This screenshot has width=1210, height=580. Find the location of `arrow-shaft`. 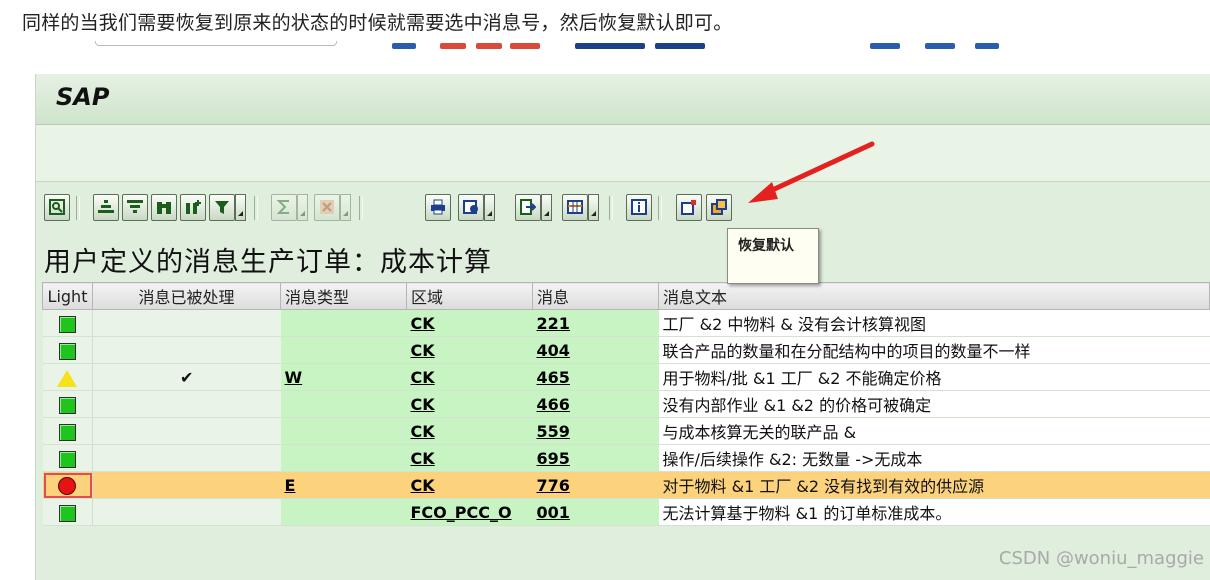

arrow-shaft is located at coordinates (820, 168).